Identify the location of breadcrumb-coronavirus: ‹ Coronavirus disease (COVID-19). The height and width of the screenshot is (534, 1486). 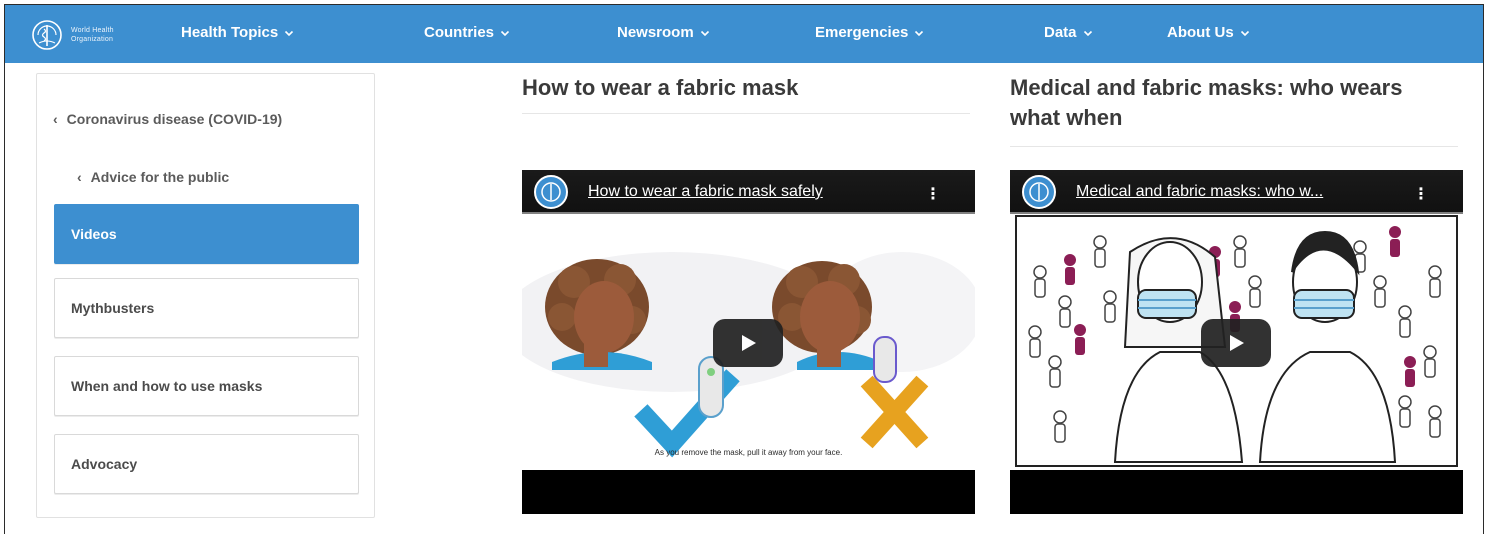
(193, 119).